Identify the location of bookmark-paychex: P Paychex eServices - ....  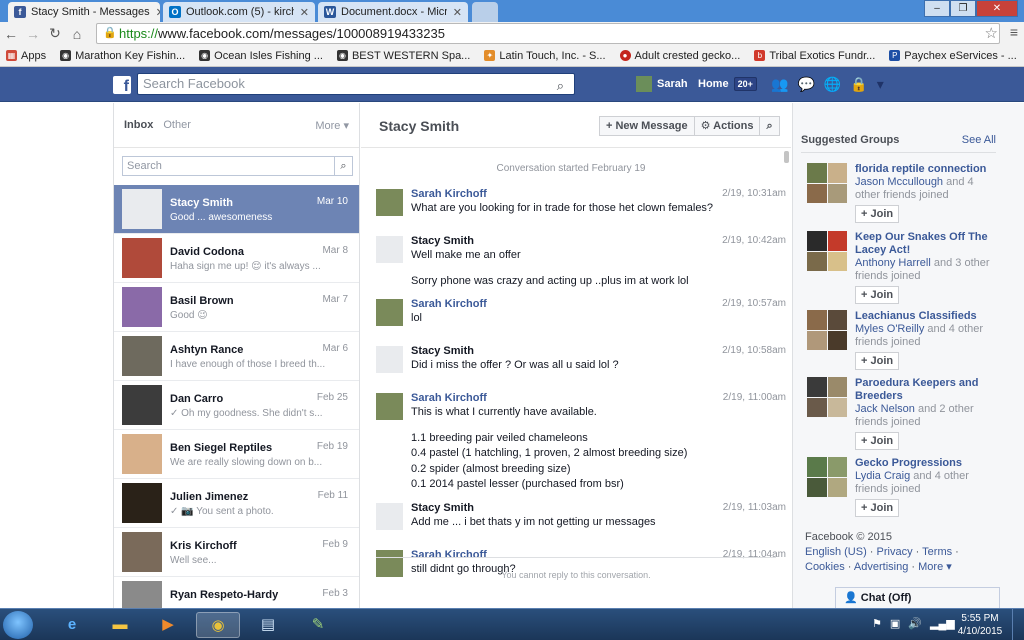
(953, 56).